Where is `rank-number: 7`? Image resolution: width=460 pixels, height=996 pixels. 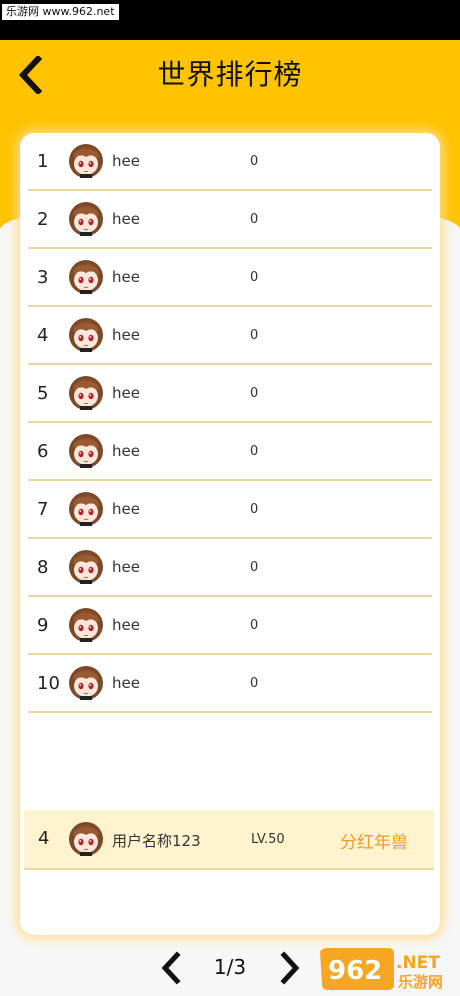 rank-number: 7 is located at coordinates (43, 509).